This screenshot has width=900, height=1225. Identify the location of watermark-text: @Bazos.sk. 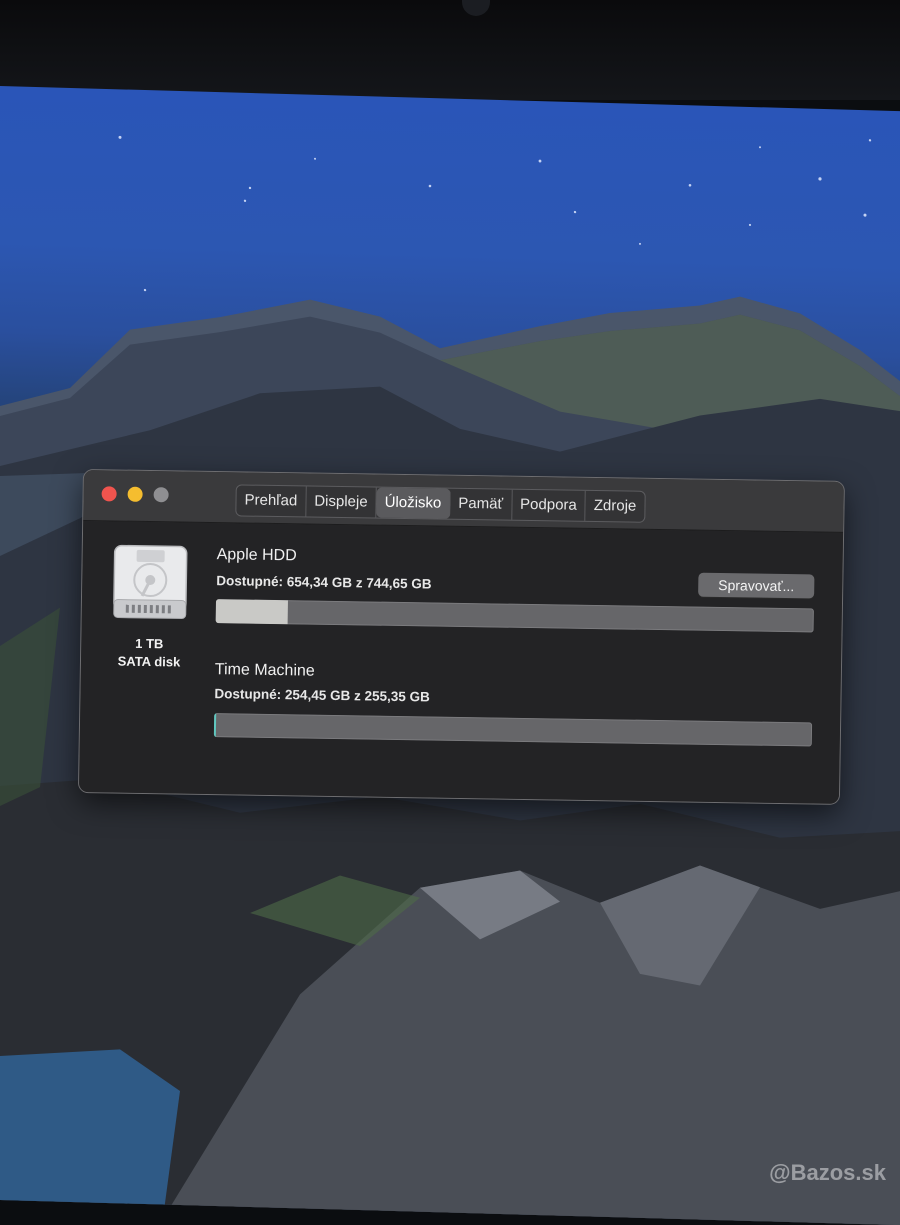
(827, 1172).